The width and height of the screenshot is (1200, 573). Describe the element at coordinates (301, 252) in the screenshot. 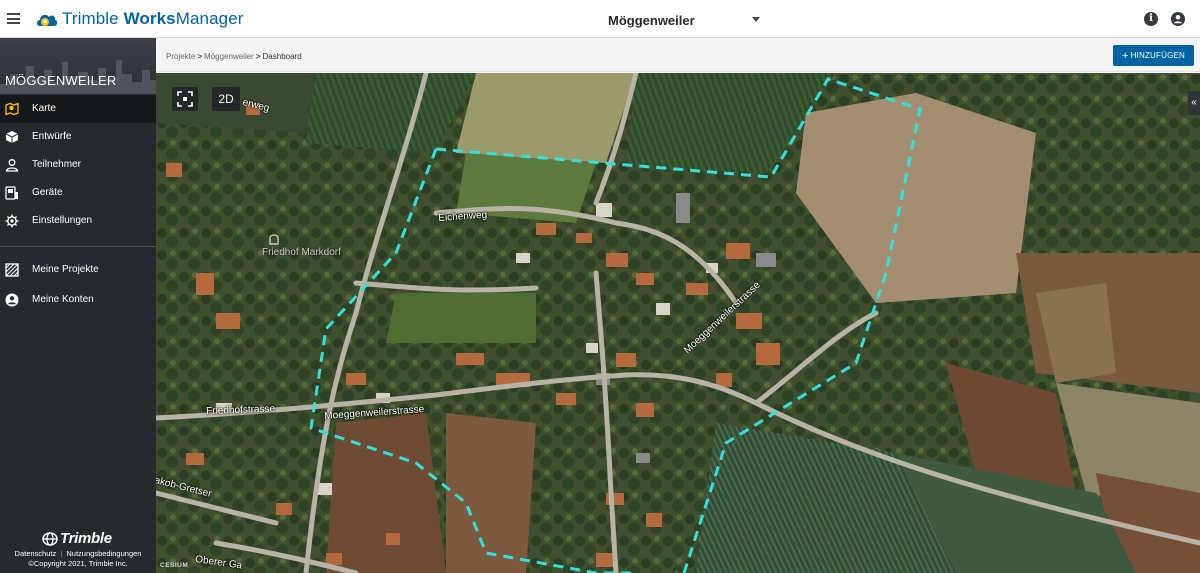

I see `poi-label: Friedhof Markdorf` at that location.